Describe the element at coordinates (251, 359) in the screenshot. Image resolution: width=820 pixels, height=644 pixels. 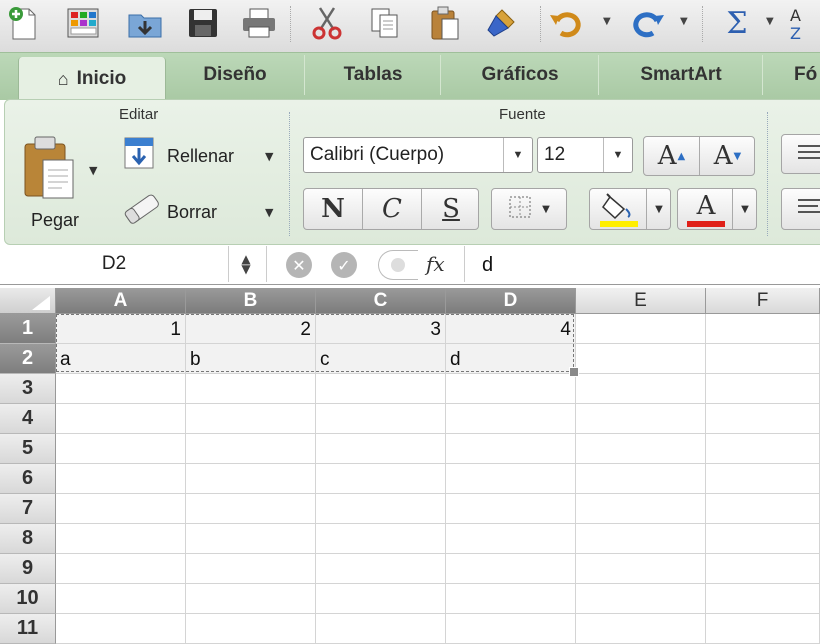
I see `cell-b2: b` at that location.